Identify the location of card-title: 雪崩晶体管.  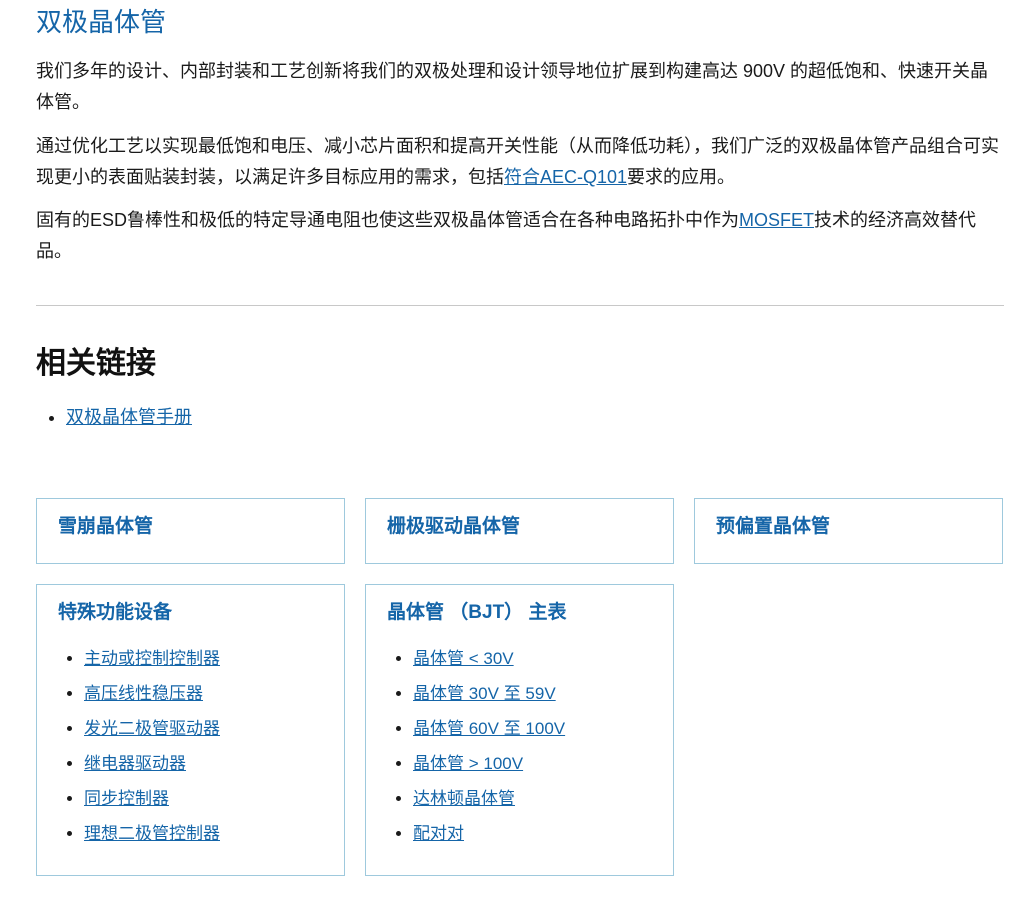
(105, 527).